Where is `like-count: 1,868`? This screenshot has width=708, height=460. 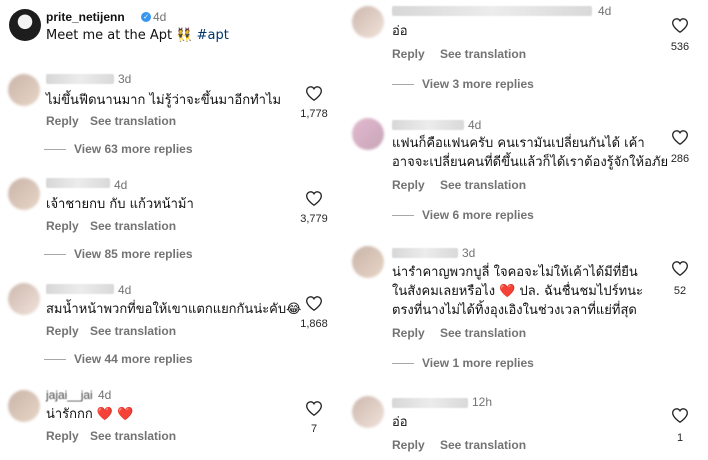
like-count: 1,868 is located at coordinates (314, 324).